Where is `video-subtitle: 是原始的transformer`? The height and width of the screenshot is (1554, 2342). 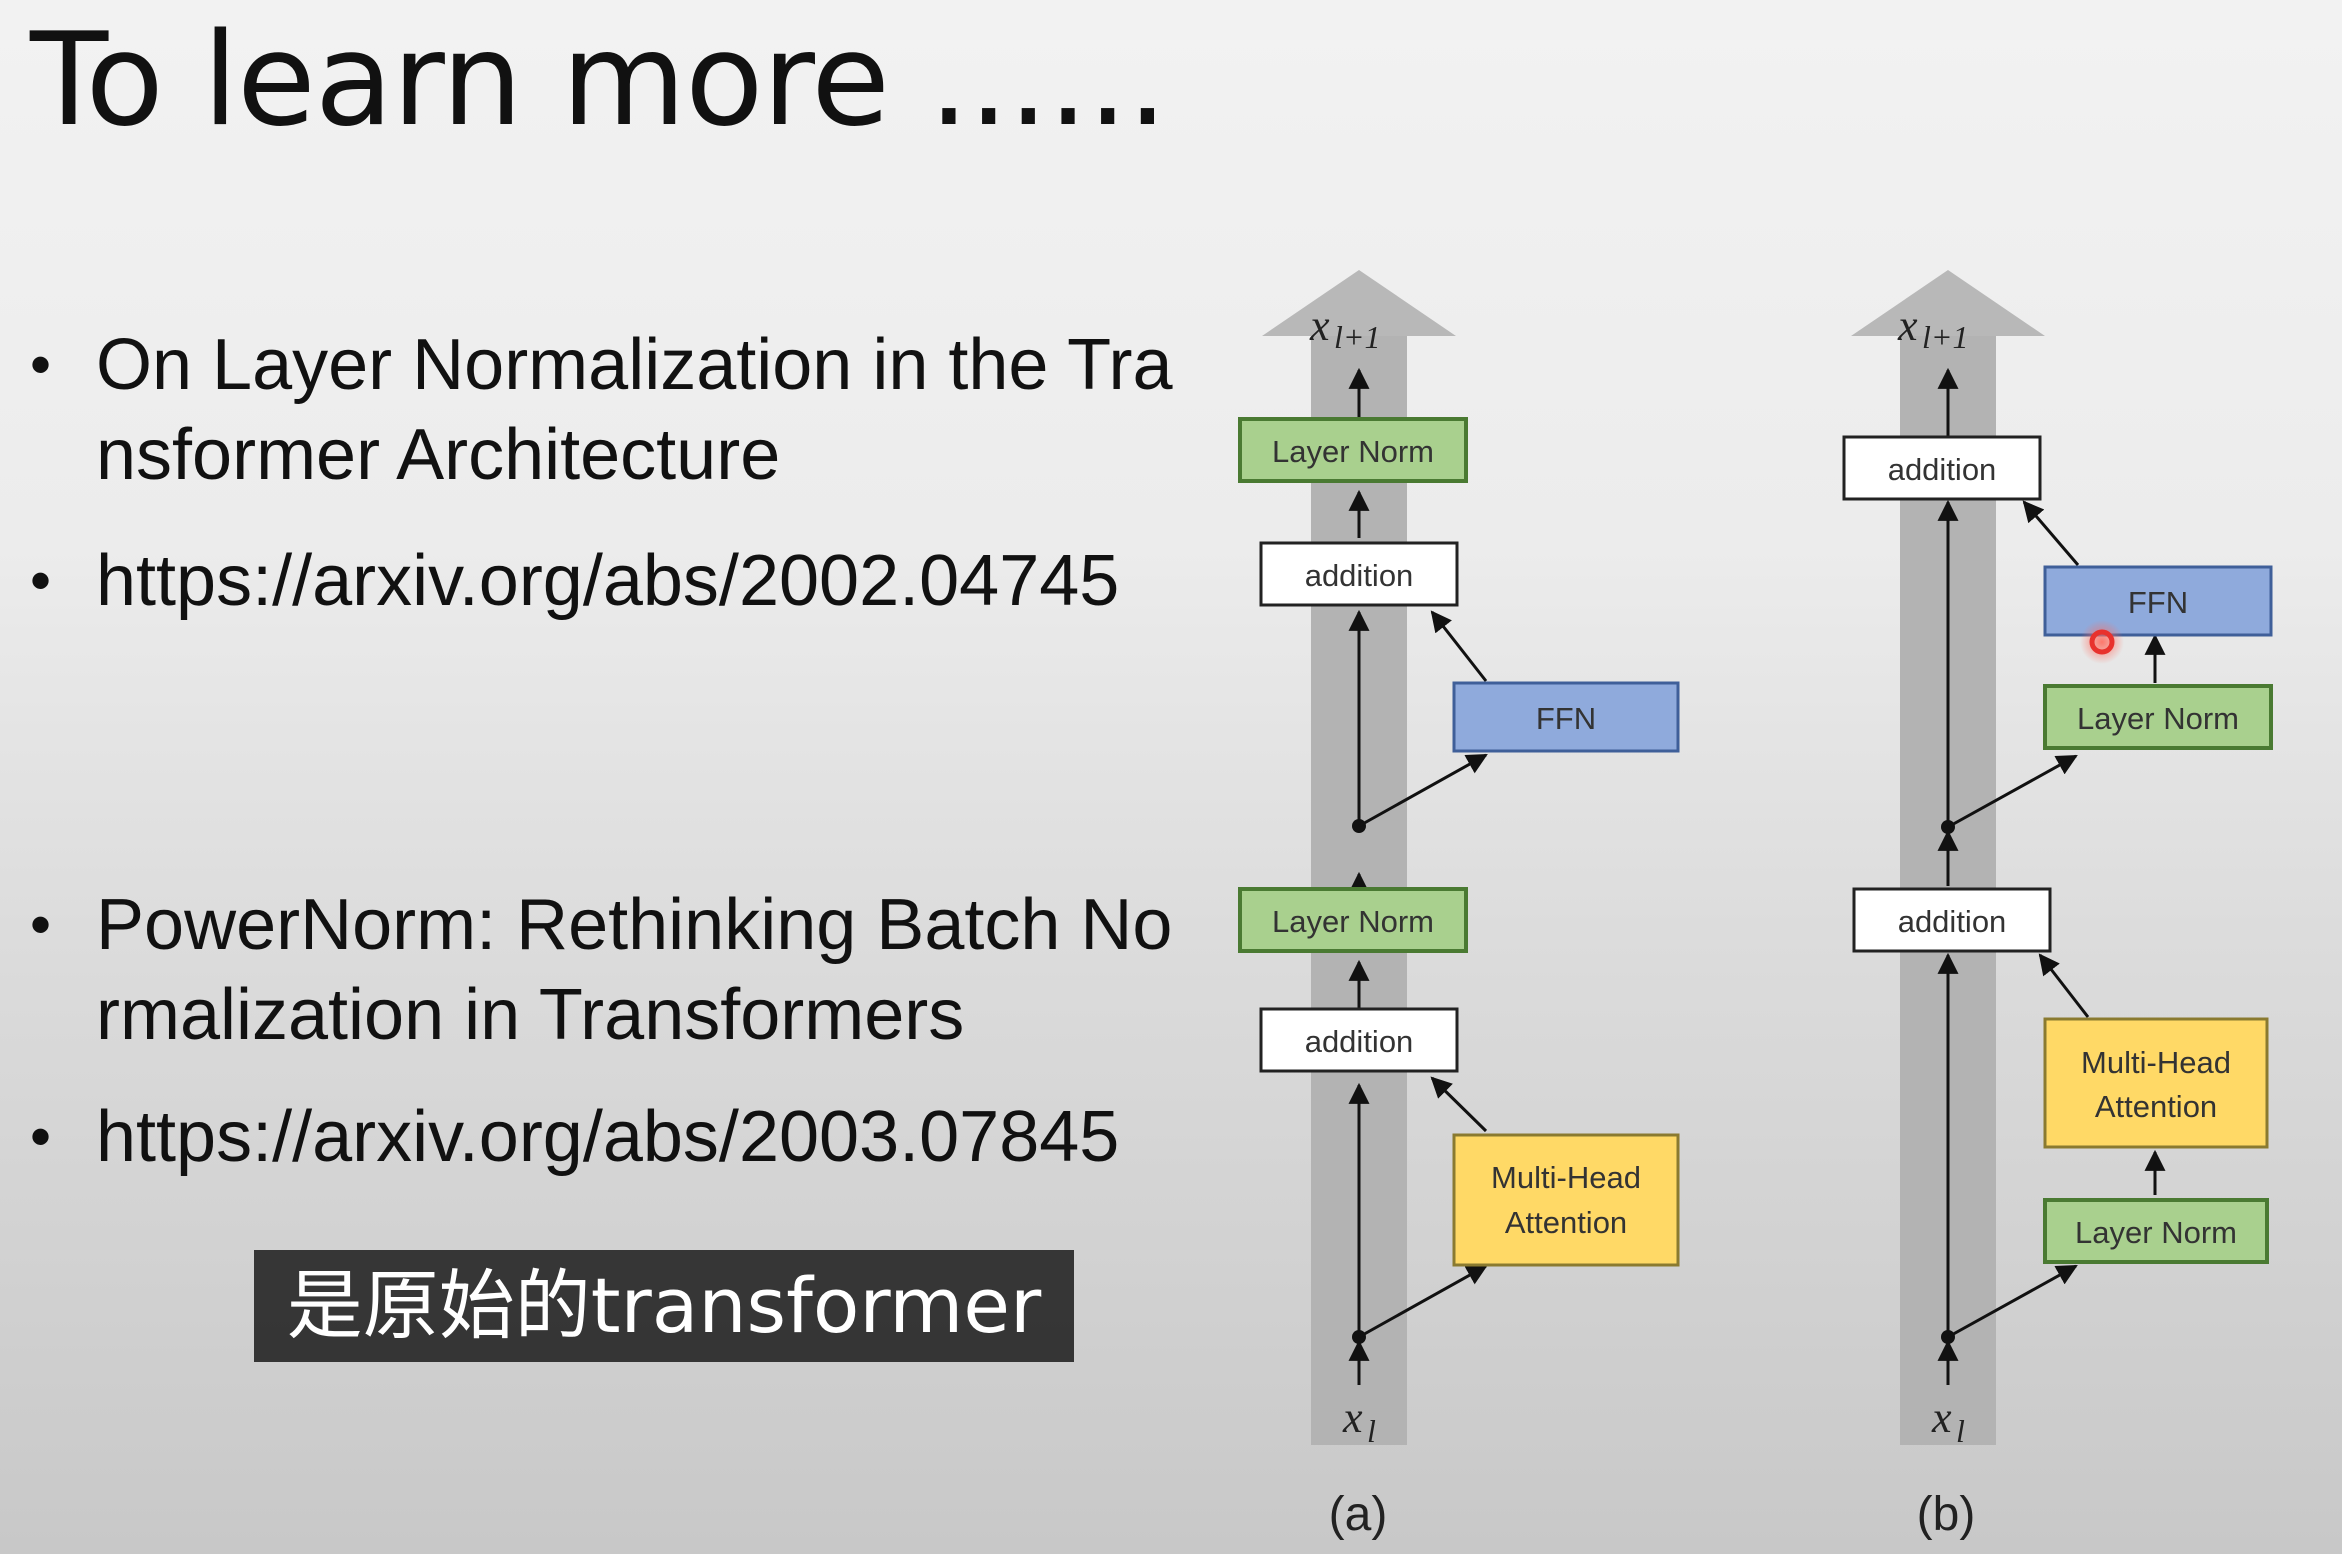
video-subtitle: 是原始的transformer is located at coordinates (664, 1306).